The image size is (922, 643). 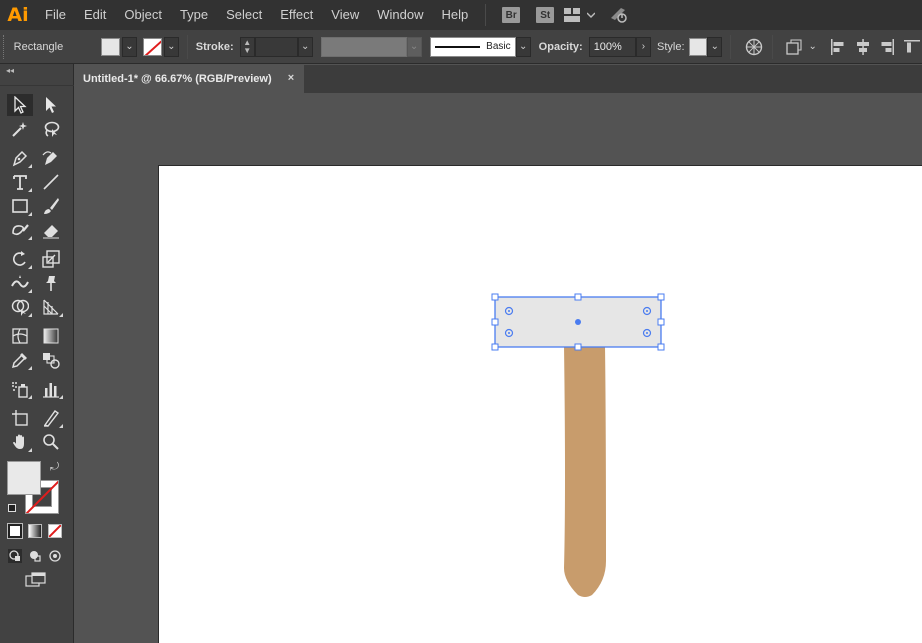 What do you see at coordinates (20, 105) in the screenshot?
I see `selection-tool-icon` at bounding box center [20, 105].